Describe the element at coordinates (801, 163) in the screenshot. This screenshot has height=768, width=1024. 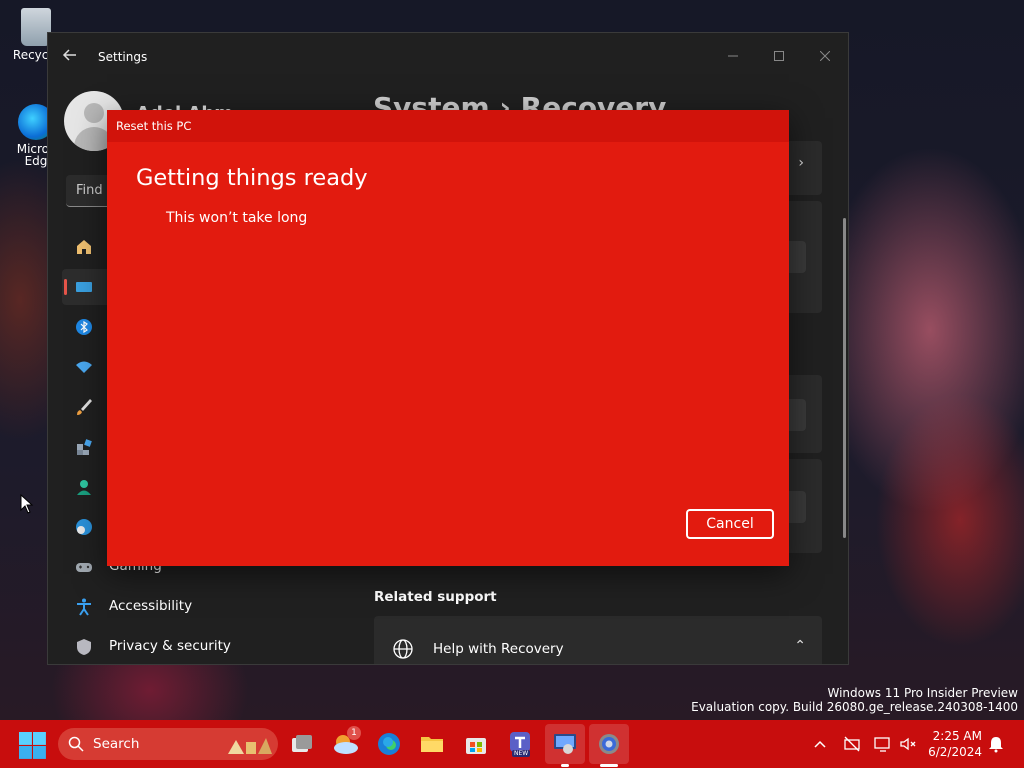
I see `chevron-right-icon: ›` at that location.